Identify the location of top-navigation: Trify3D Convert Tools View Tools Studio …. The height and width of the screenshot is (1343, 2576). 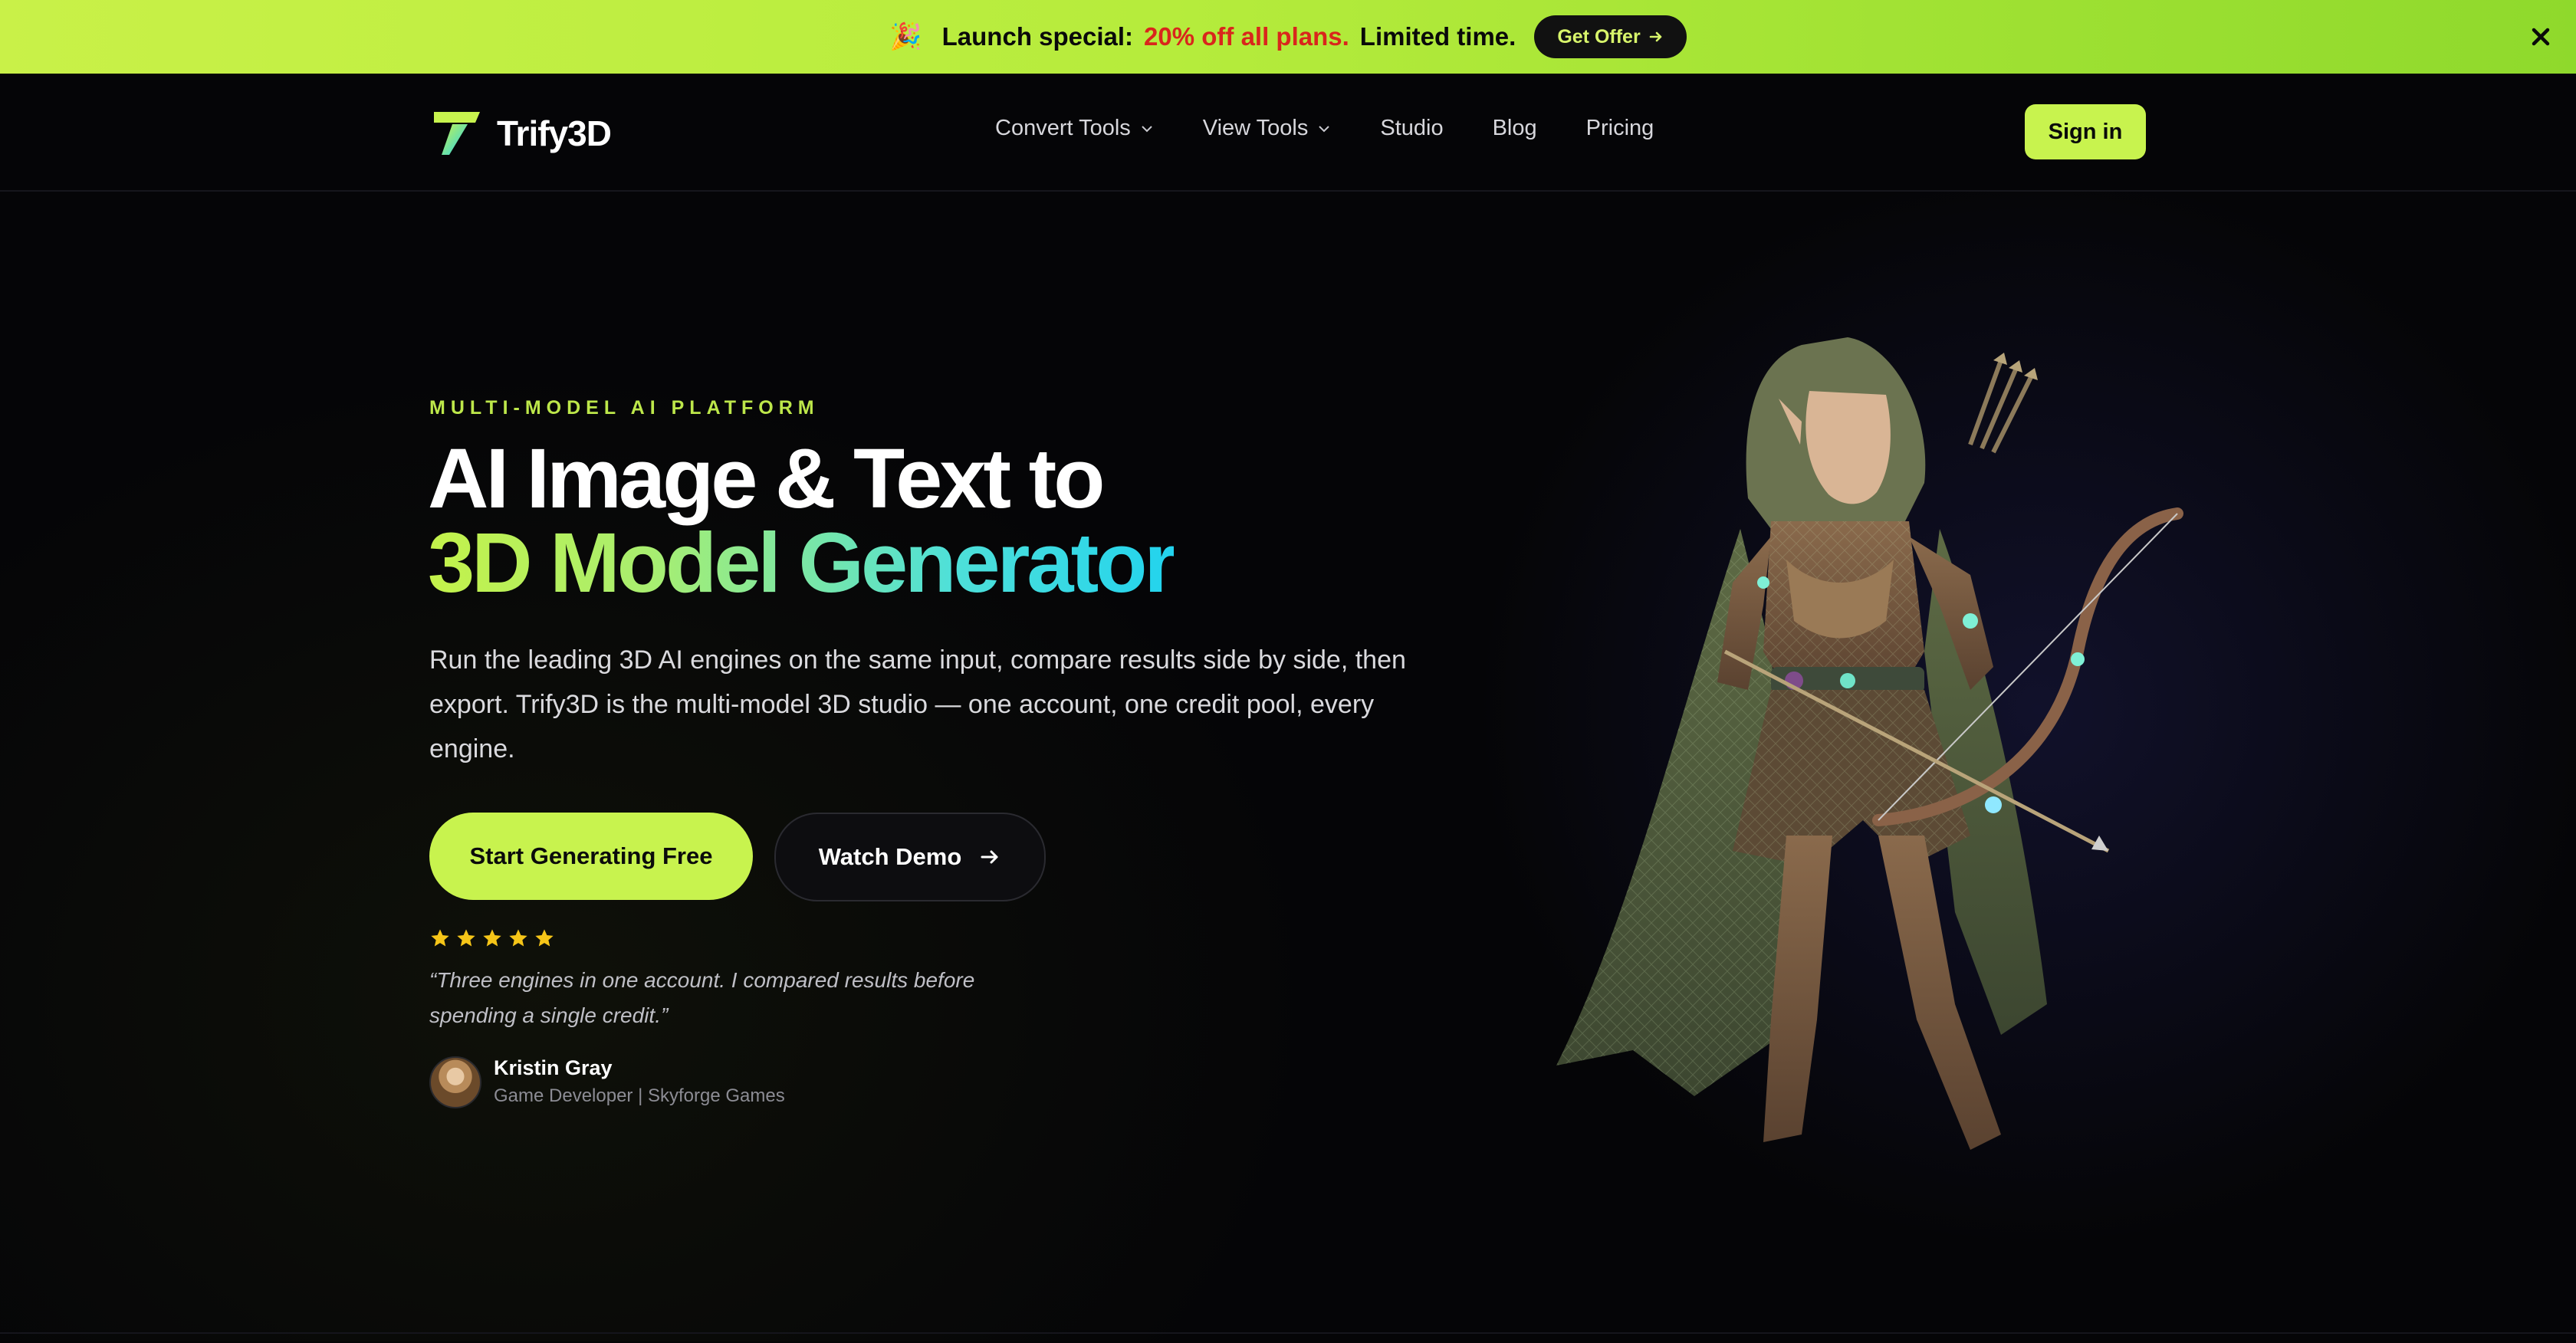
(1288, 133).